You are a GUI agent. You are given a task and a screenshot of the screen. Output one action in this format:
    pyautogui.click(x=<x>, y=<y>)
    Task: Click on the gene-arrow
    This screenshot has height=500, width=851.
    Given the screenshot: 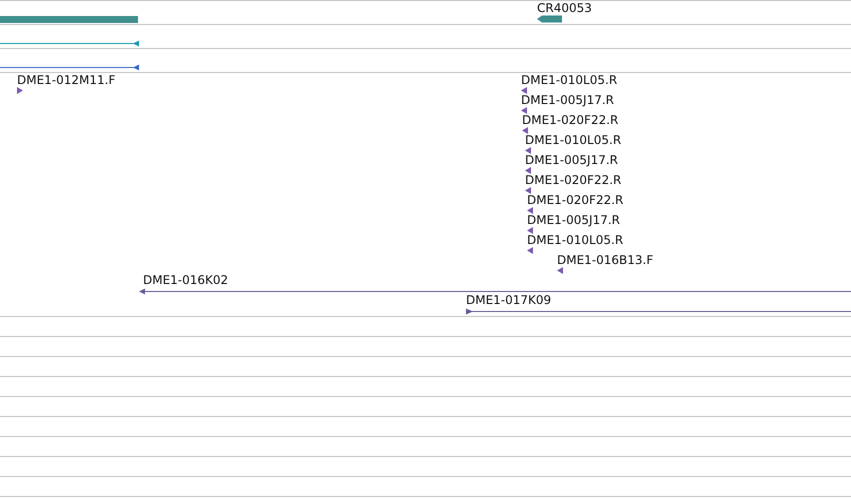 What is the action you would take?
    pyautogui.click(x=549, y=19)
    